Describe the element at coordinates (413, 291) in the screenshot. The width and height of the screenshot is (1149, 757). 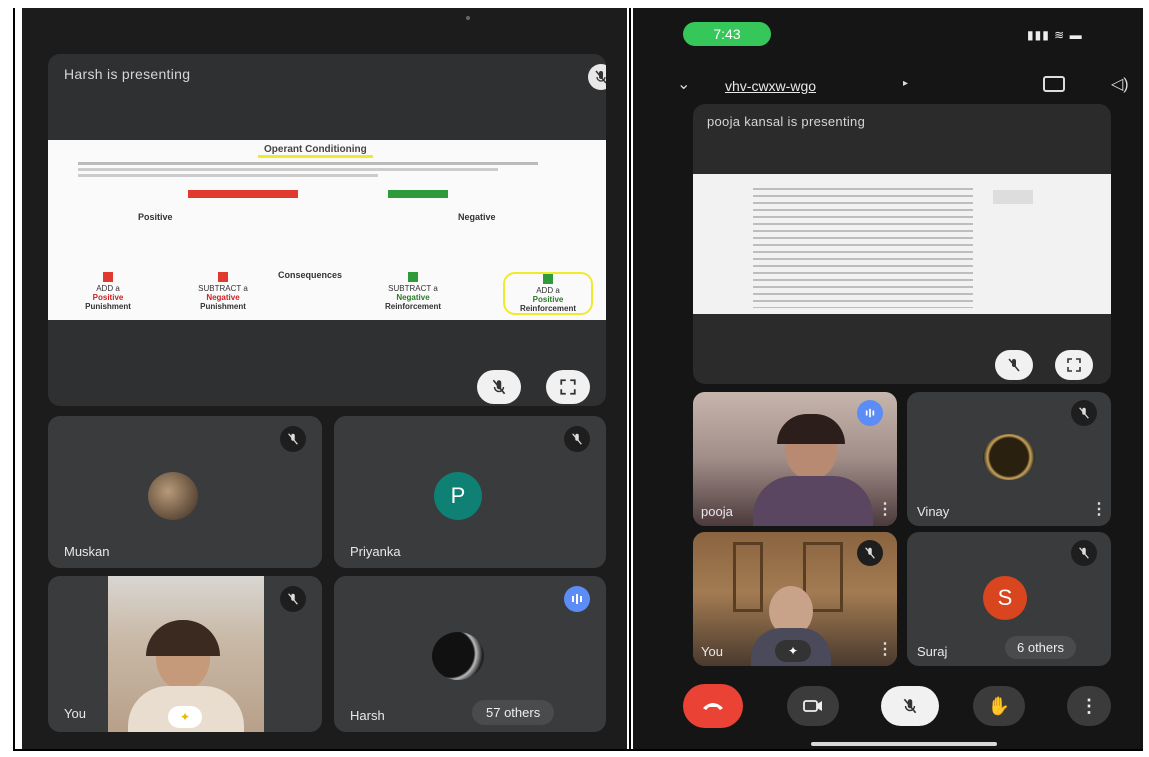
I see `outcome-3: SUBTRACT a Negative Reinforcement` at that location.